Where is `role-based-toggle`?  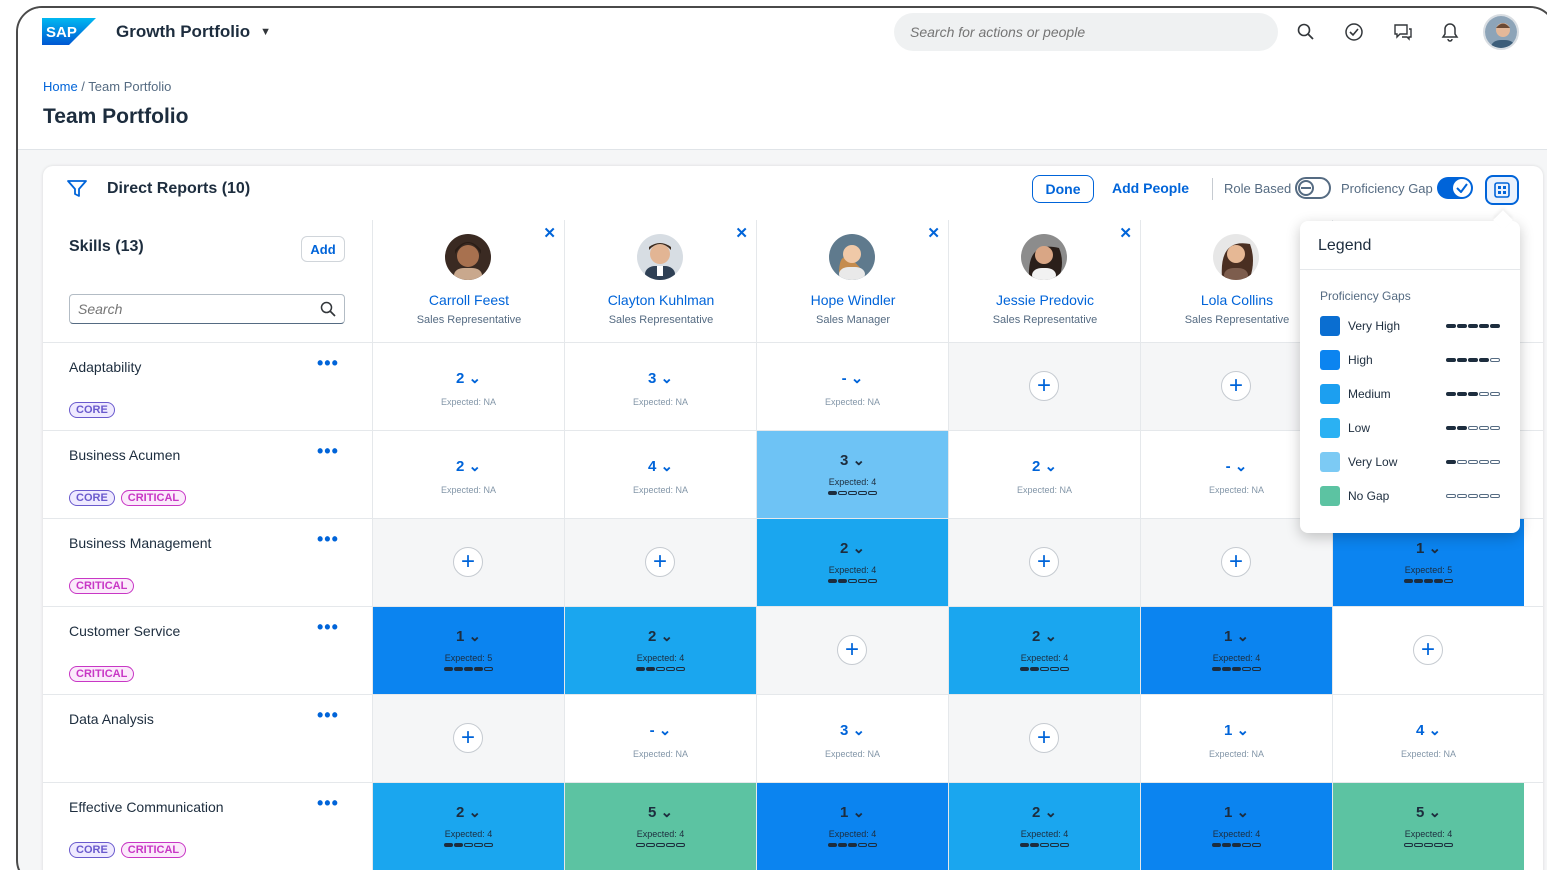
role-based-toggle is located at coordinates (1313, 188).